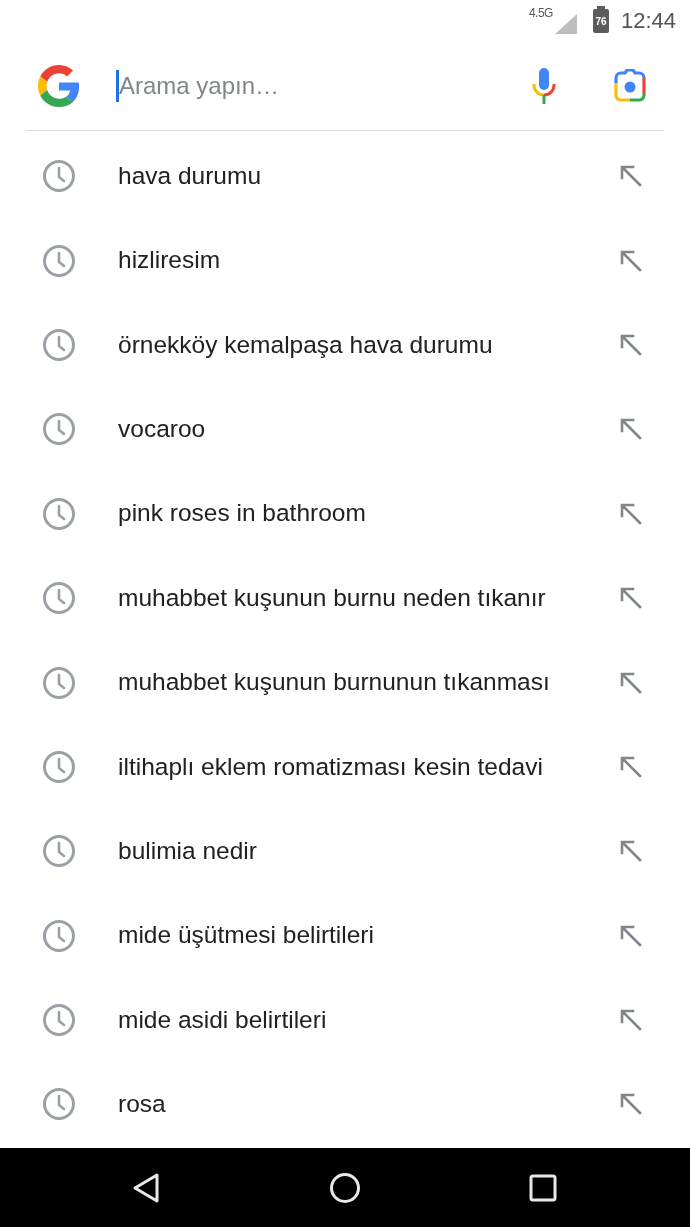 The width and height of the screenshot is (690, 1227). Describe the element at coordinates (142, 1104) in the screenshot. I see `history-query-text: rosa` at that location.